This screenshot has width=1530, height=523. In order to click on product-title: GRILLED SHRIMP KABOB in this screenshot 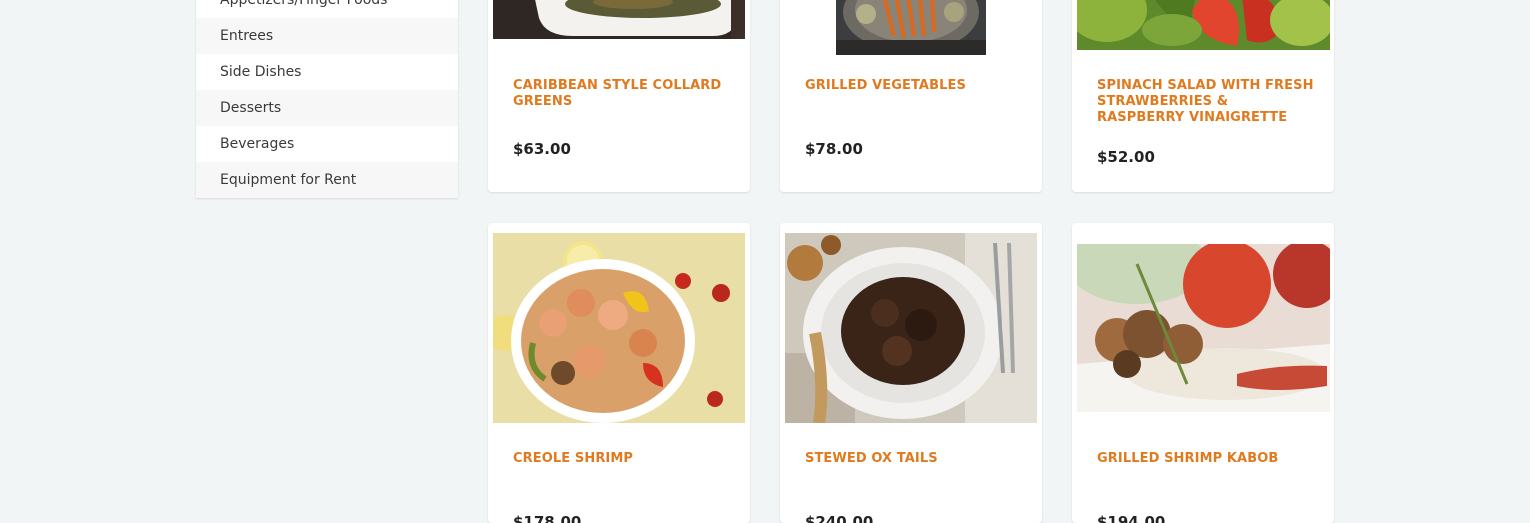, I will do `click(1205, 459)`.